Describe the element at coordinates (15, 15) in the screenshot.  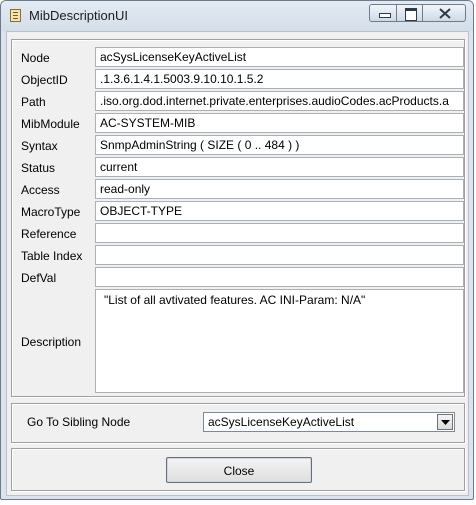
I see `document-icon` at that location.